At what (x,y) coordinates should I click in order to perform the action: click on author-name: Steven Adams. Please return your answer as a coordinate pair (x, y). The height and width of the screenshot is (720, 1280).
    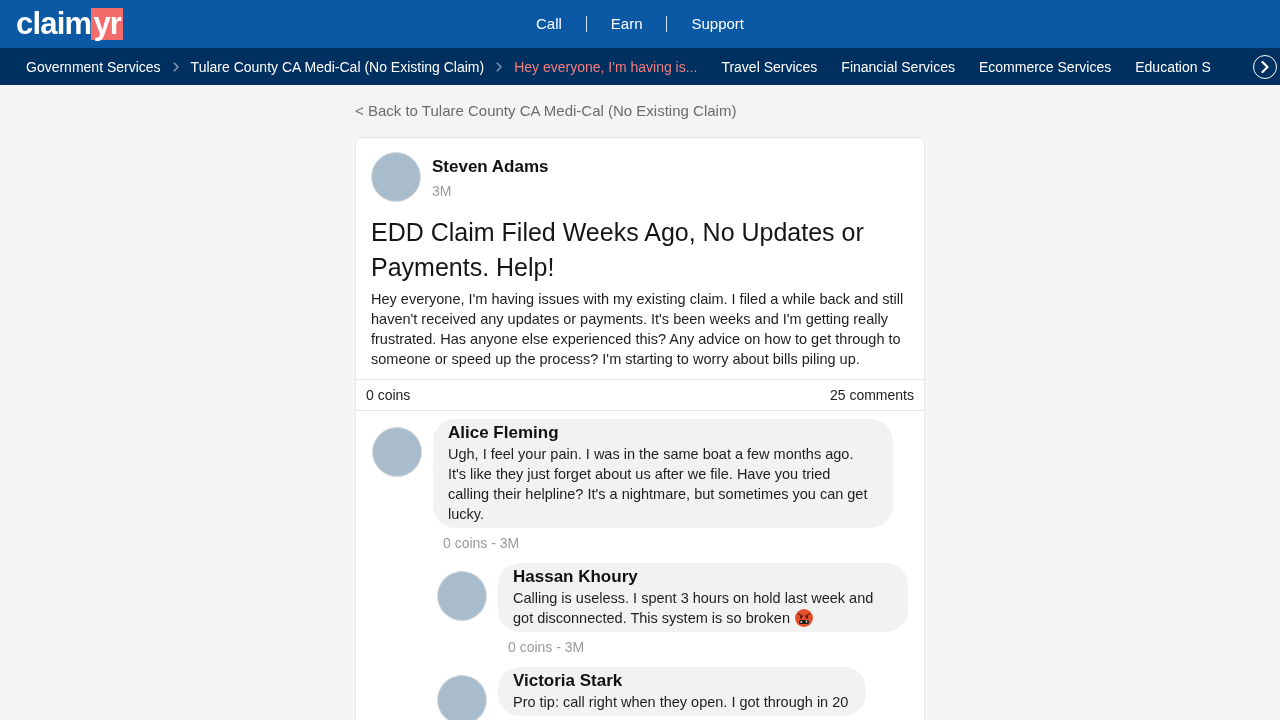
    Looking at the image, I should click on (490, 167).